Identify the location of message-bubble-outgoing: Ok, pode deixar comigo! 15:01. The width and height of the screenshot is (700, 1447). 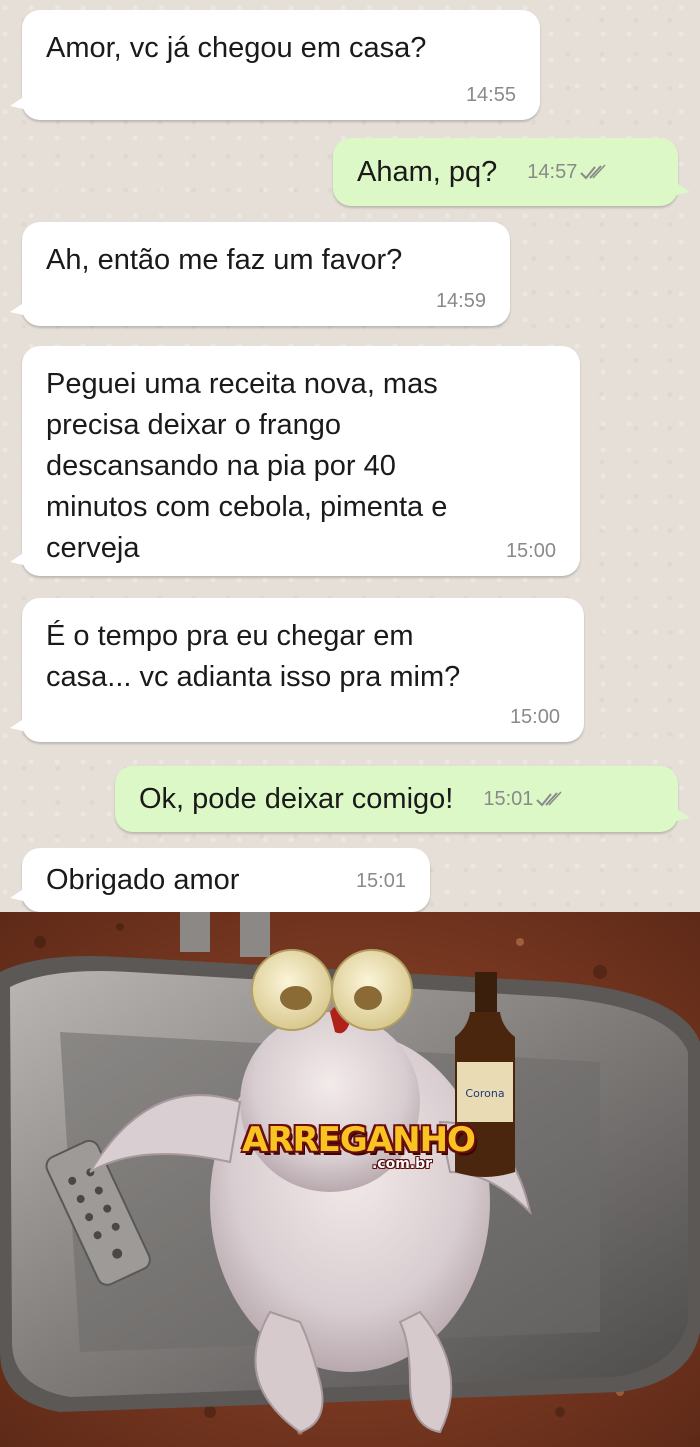
(402, 799).